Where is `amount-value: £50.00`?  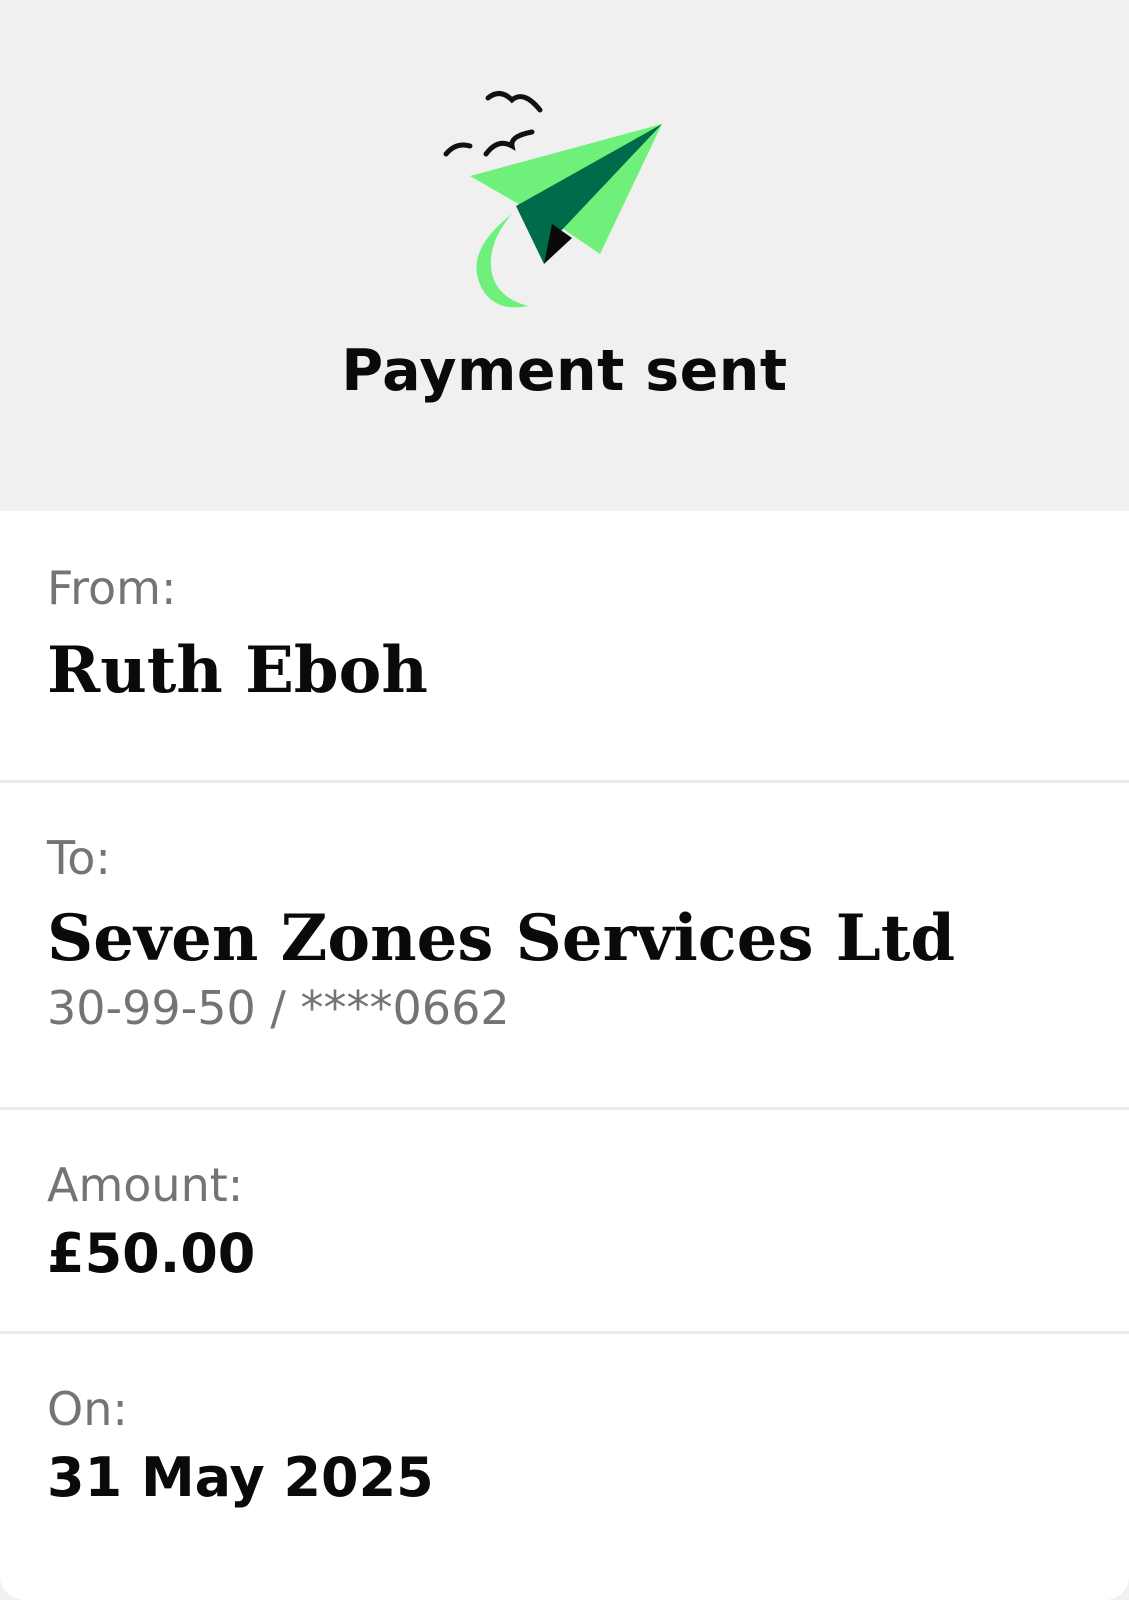
amount-value: £50.00 is located at coordinates (151, 1253).